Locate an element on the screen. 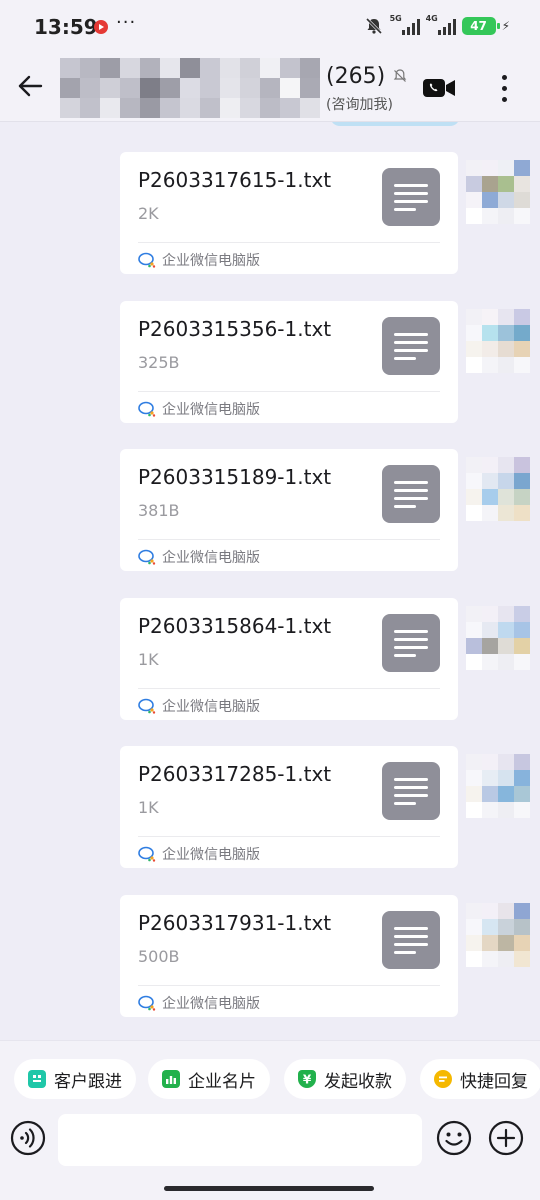 Image resolution: width=540 pixels, height=1200 pixels. quick-reply-button: 快捷回复 is located at coordinates (480, 1079).